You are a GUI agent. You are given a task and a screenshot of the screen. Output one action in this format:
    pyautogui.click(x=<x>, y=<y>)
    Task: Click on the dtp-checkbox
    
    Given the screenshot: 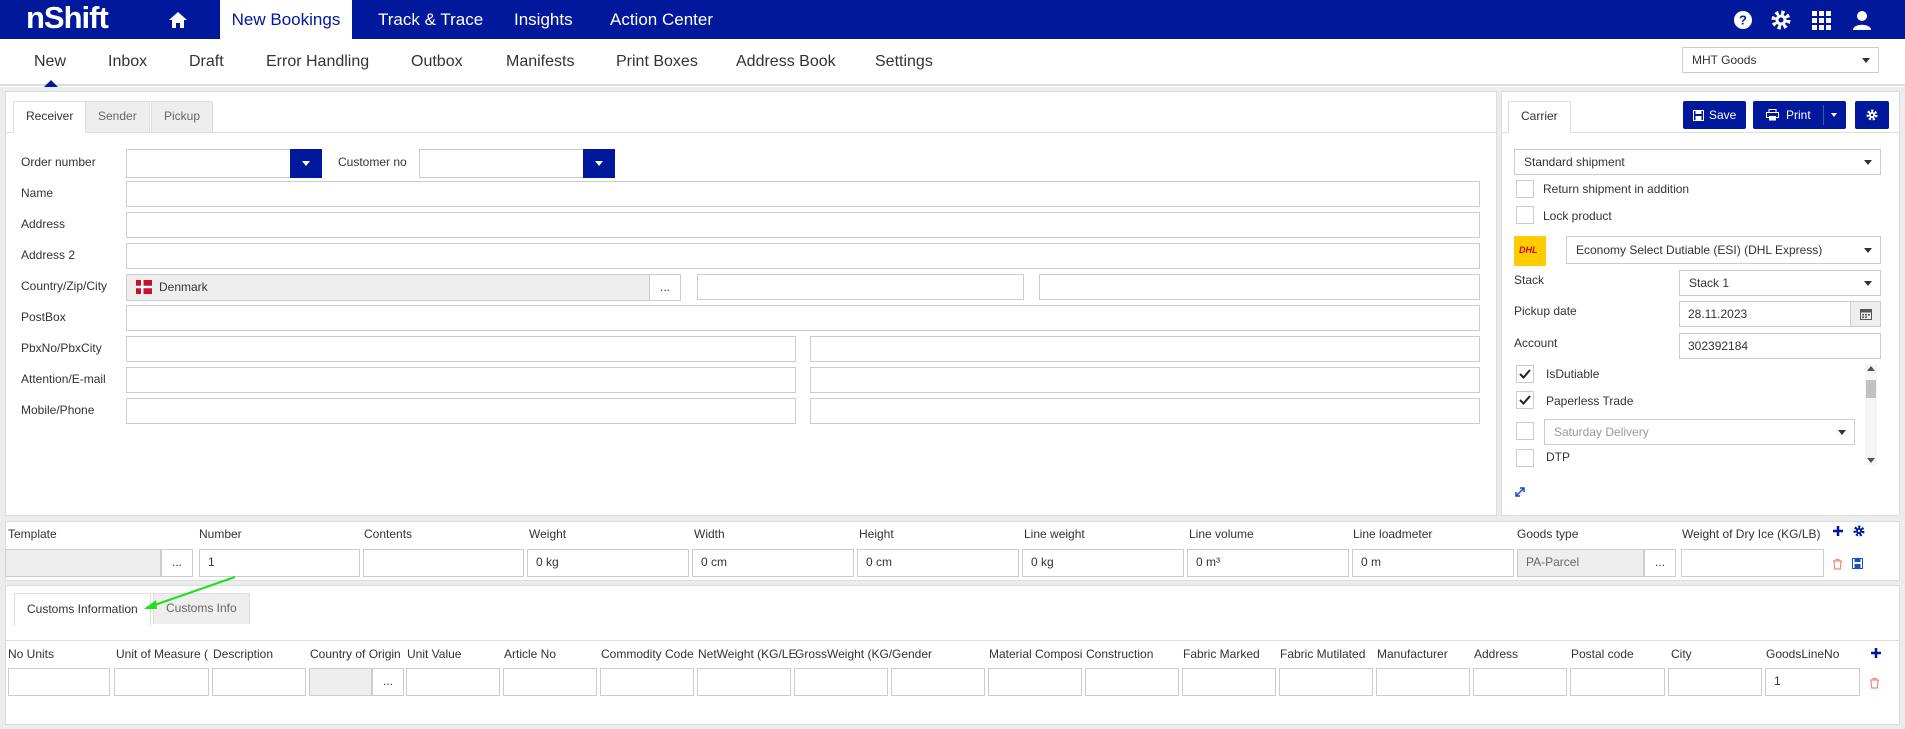 What is the action you would take?
    pyautogui.click(x=1525, y=458)
    